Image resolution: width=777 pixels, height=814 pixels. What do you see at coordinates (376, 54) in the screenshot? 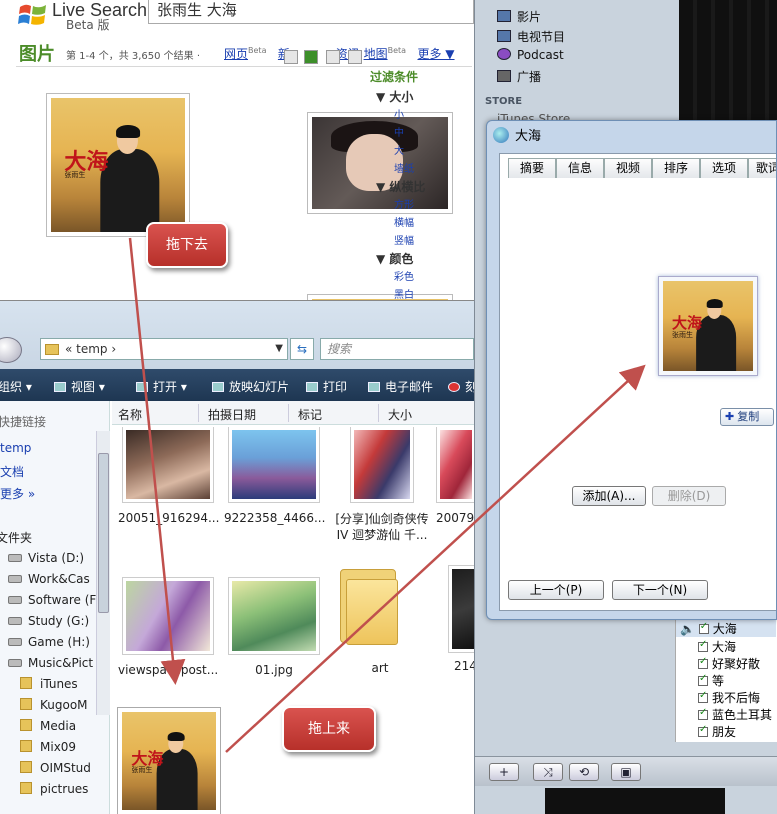
I see `nav-link-maps: 地图` at bounding box center [376, 54].